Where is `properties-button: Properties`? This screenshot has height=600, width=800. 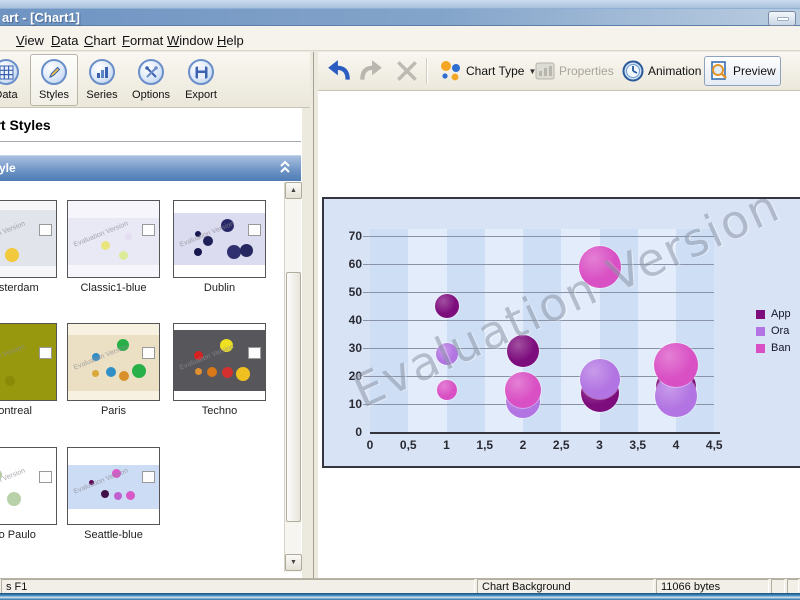
properties-button: Properties is located at coordinates (574, 71).